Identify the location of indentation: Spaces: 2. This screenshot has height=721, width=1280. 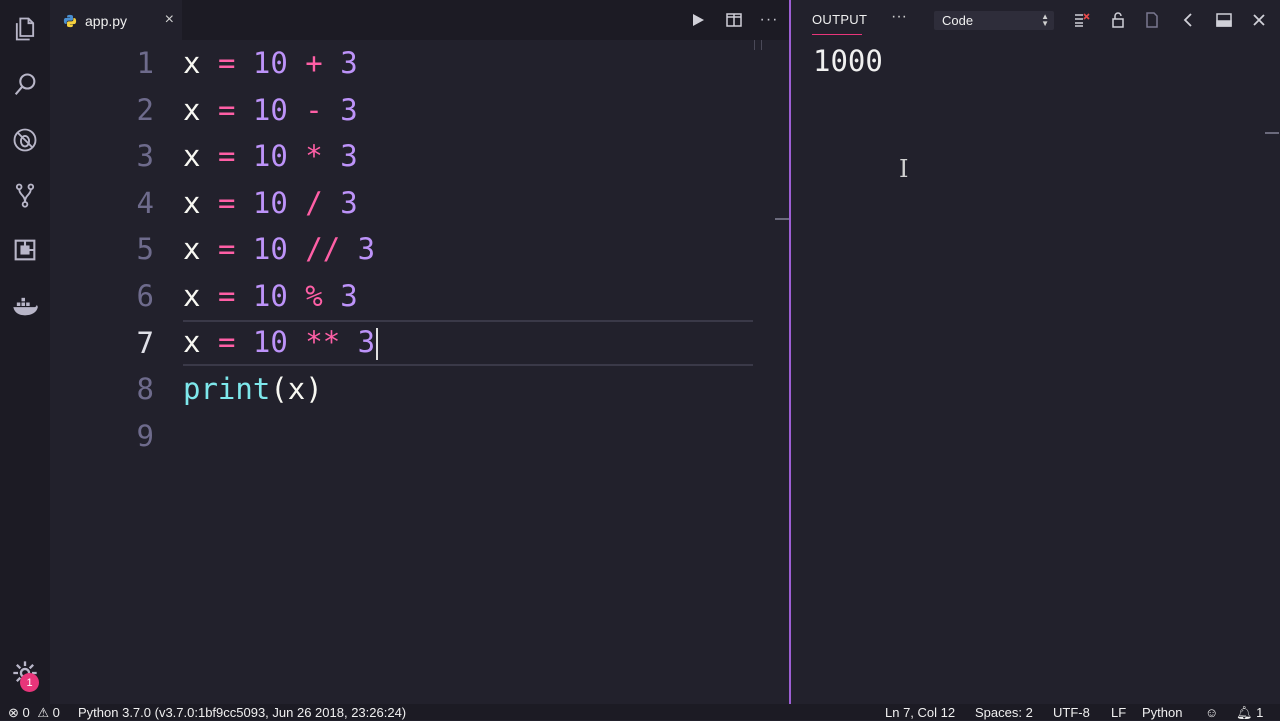
(1004, 712).